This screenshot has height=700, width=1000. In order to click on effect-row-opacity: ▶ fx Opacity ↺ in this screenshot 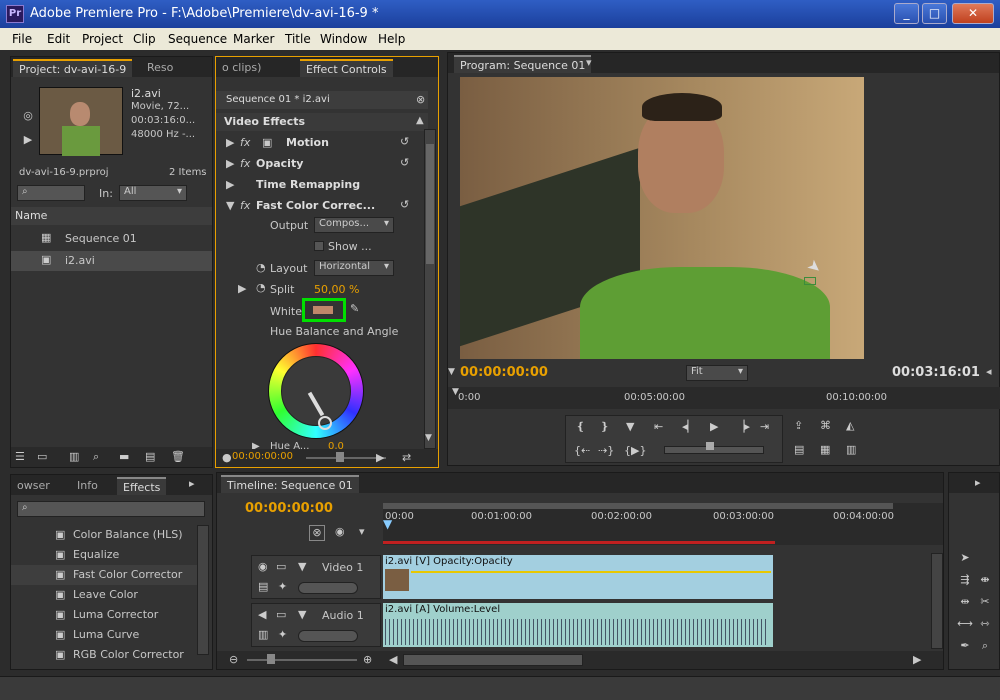, I will do `click(322, 164)`.